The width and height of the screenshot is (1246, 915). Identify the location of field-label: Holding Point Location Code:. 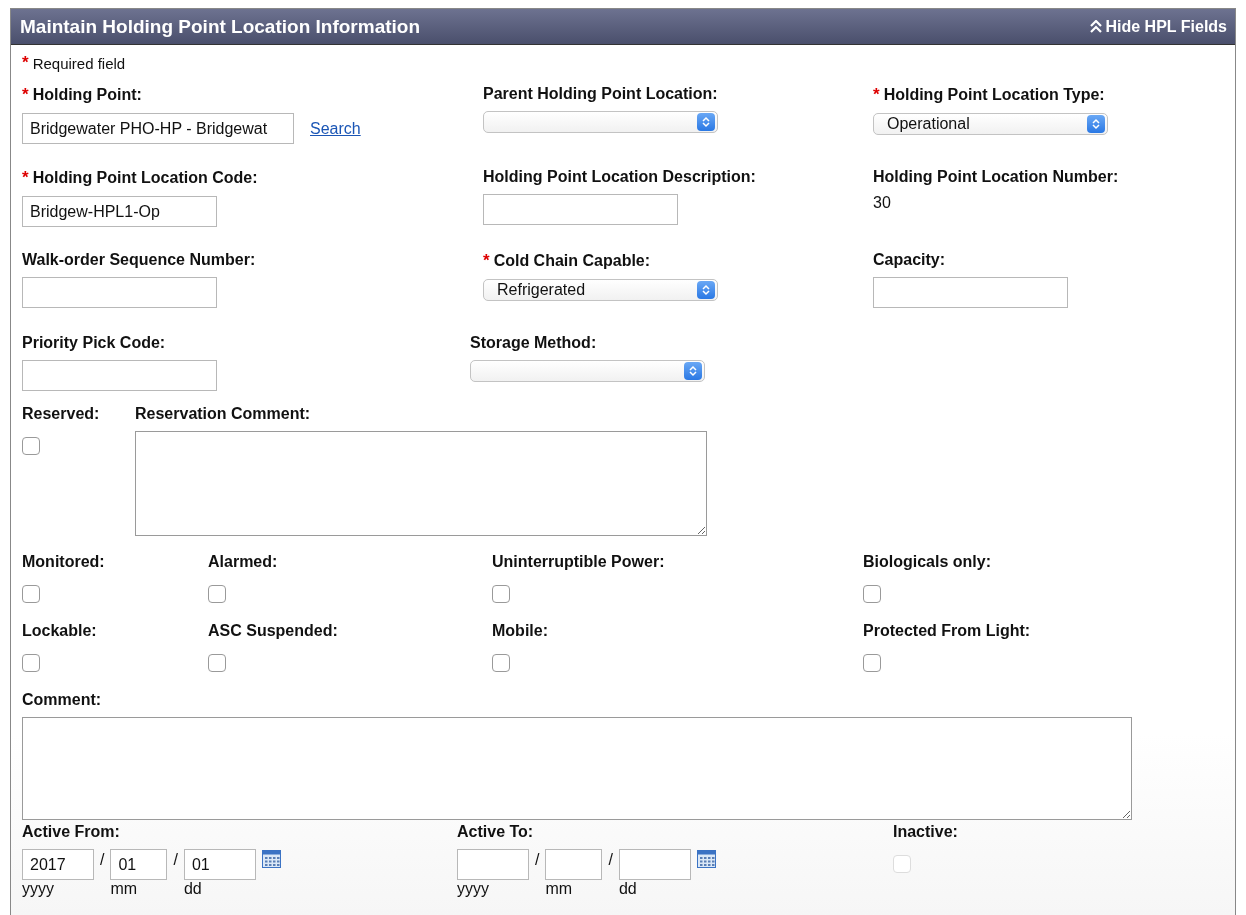
(145, 178).